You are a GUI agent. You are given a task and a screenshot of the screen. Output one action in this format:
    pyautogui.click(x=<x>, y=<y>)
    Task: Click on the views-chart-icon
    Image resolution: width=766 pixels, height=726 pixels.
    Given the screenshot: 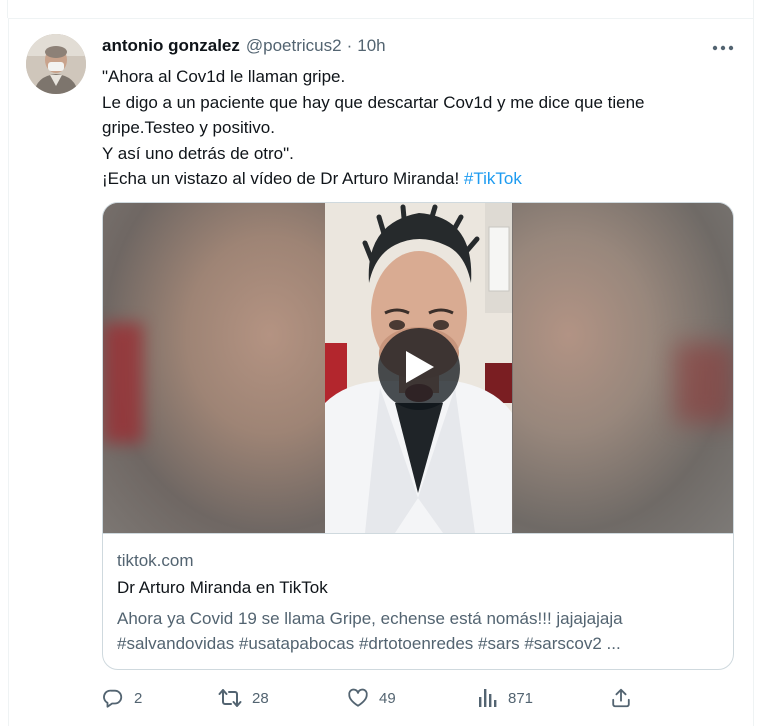 What is the action you would take?
    pyautogui.click(x=488, y=698)
    